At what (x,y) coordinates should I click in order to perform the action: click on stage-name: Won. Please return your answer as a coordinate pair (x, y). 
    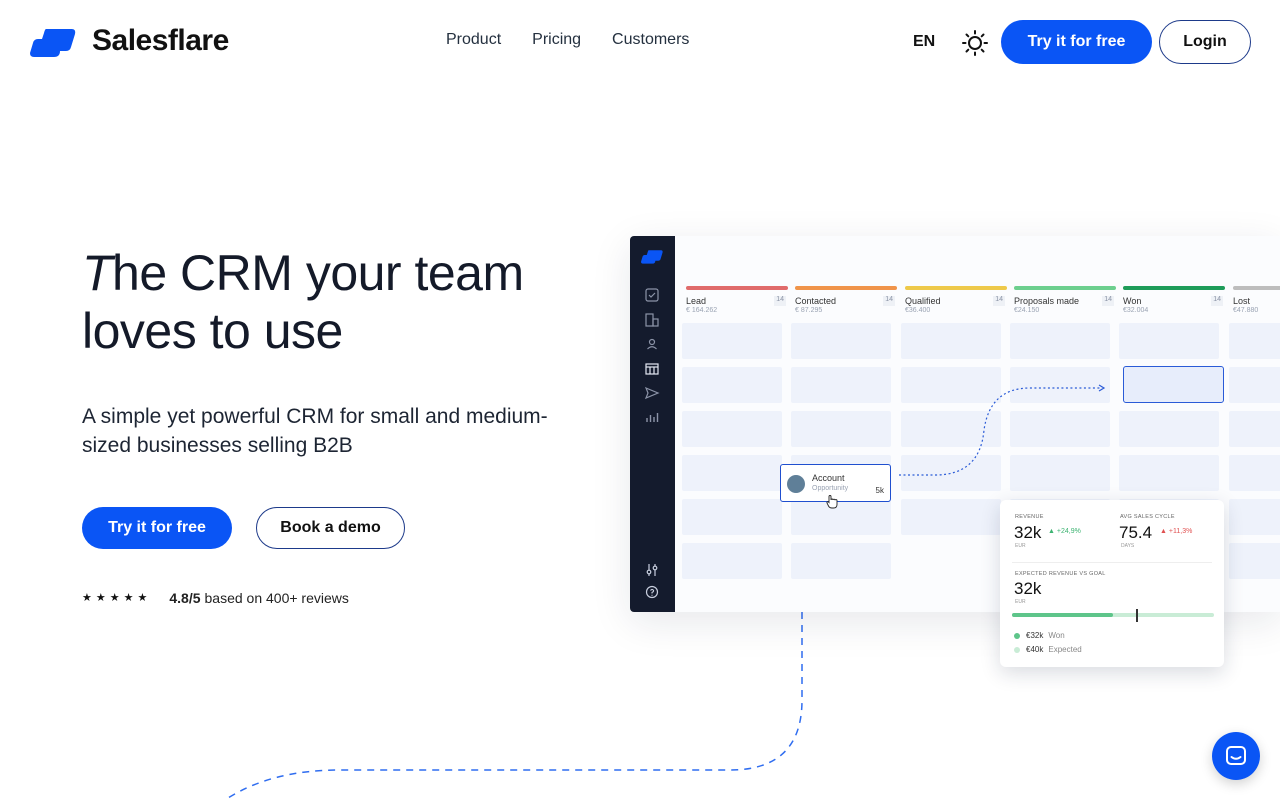
    Looking at the image, I should click on (1132, 301).